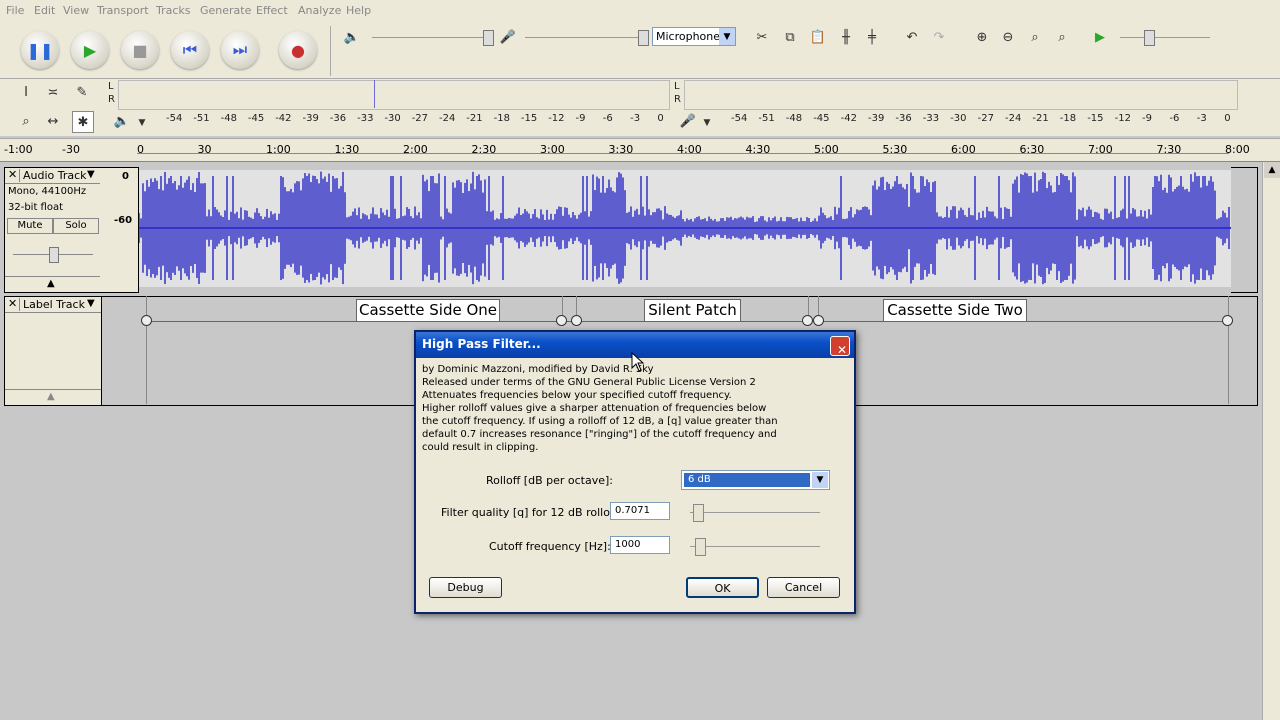 The image size is (1280, 720). What do you see at coordinates (958, 118) in the screenshot?
I see `meter-tick-label: -30` at bounding box center [958, 118].